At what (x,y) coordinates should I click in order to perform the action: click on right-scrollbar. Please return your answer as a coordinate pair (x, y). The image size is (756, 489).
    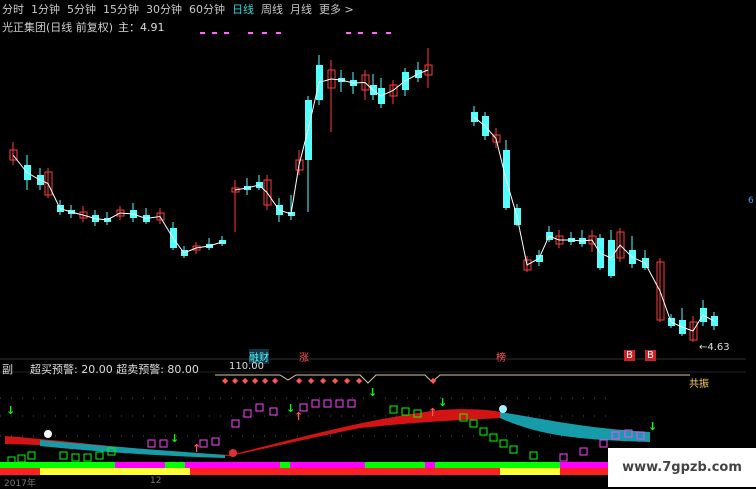
    Looking at the image, I should click on (751, 243).